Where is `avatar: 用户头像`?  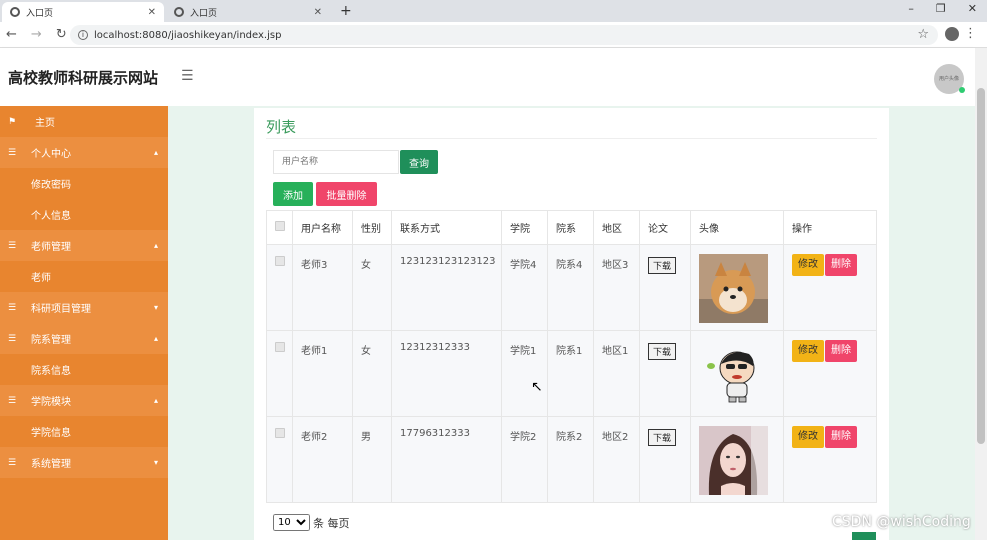 avatar: 用户头像 is located at coordinates (949, 79).